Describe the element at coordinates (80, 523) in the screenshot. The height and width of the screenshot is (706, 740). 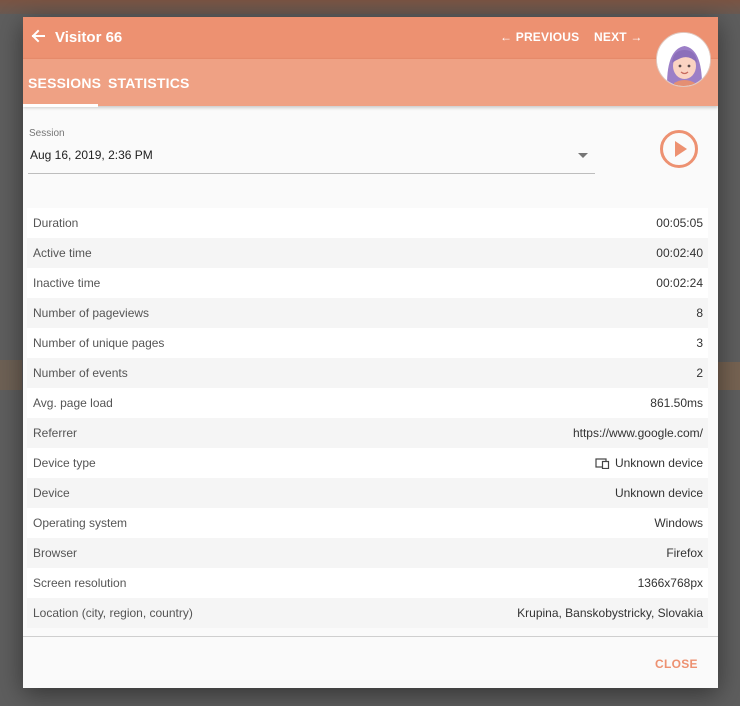
I see `stat-label: Operating system` at that location.